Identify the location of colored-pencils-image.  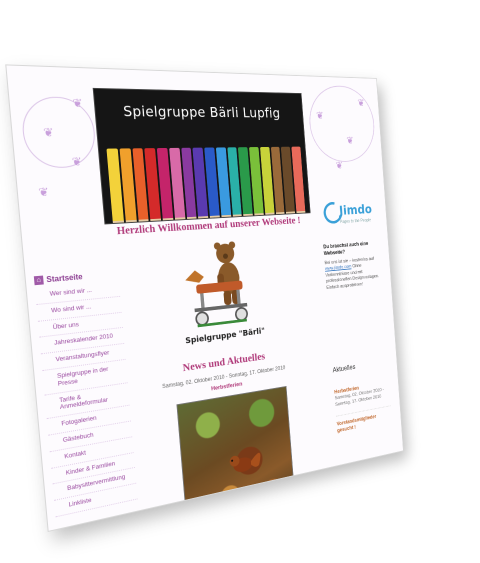
(206, 181).